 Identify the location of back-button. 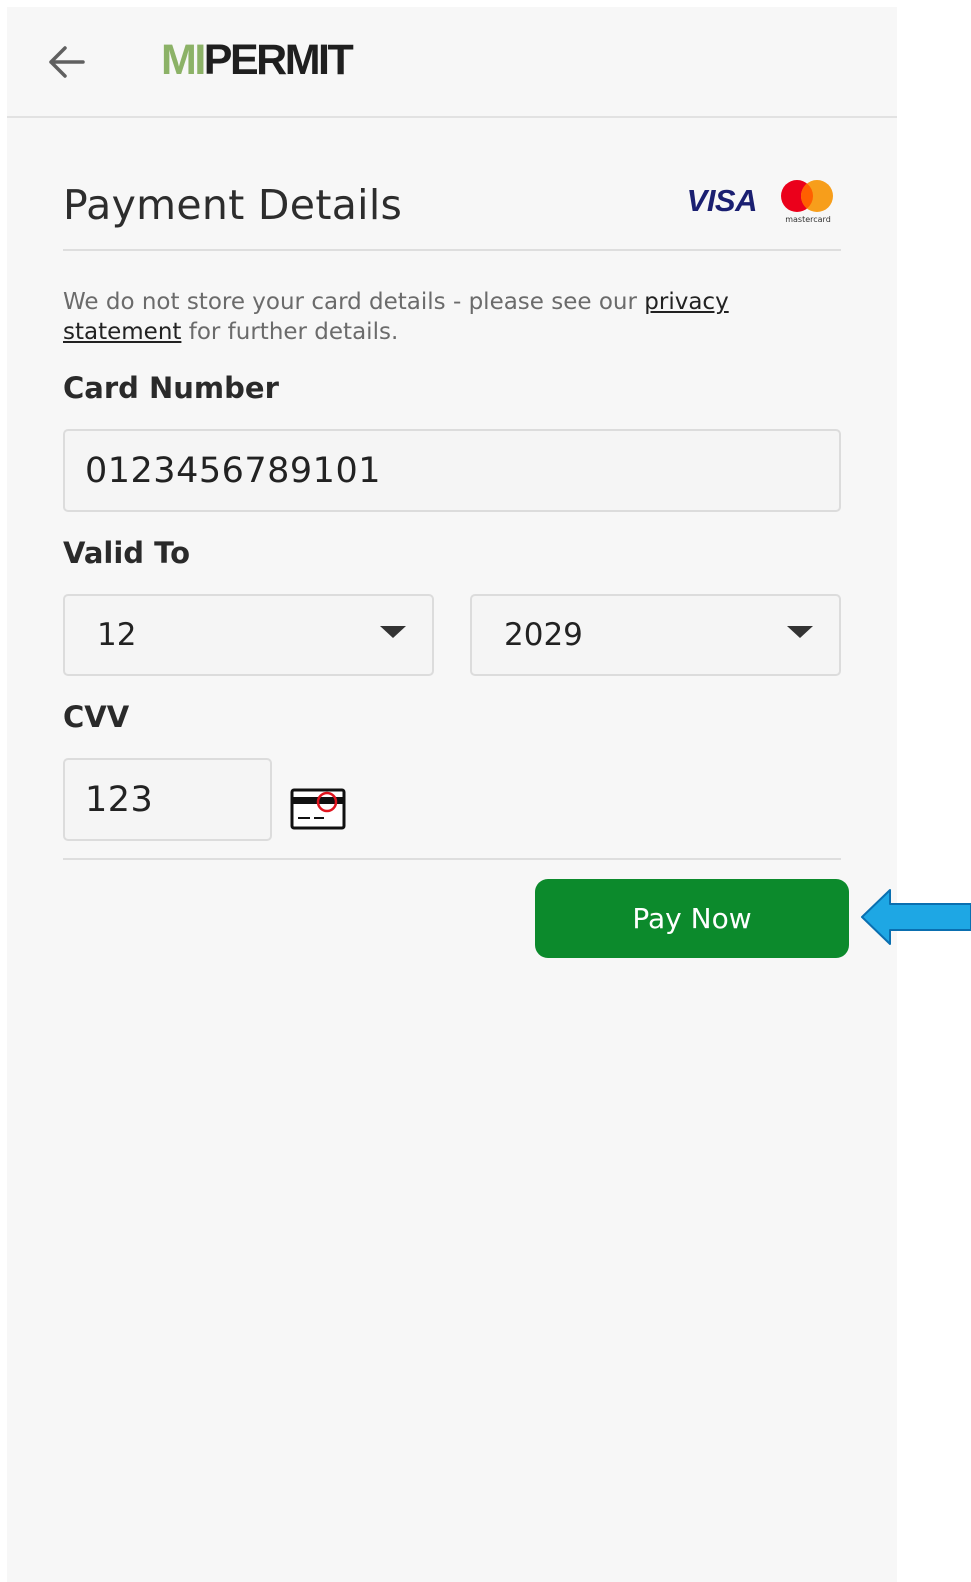
(66, 62).